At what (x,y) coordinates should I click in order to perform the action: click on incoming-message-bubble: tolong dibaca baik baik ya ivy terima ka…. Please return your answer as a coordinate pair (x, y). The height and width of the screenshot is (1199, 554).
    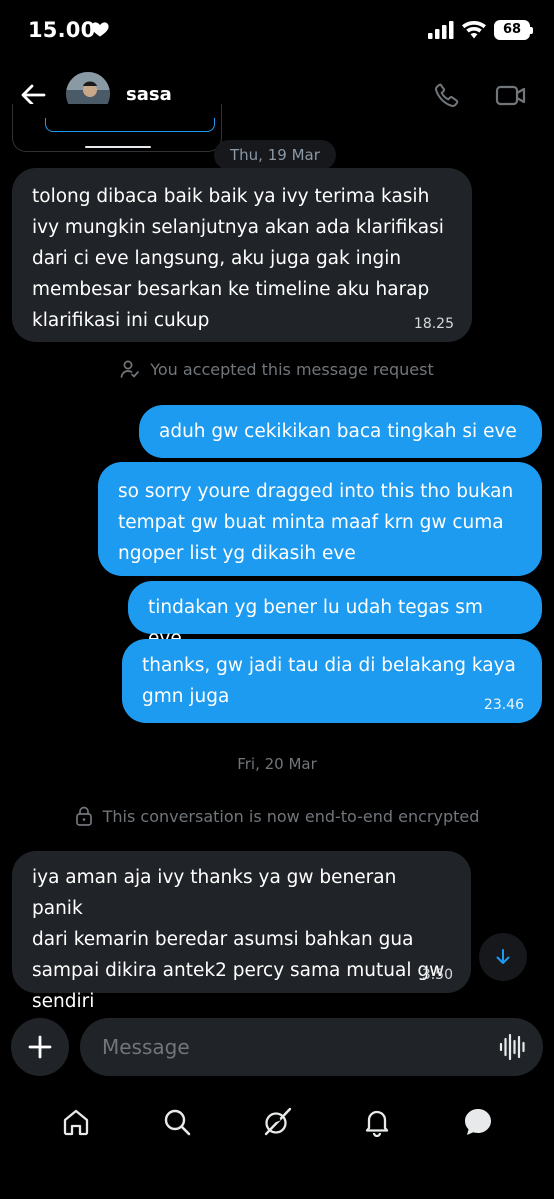
    Looking at the image, I should click on (242, 255).